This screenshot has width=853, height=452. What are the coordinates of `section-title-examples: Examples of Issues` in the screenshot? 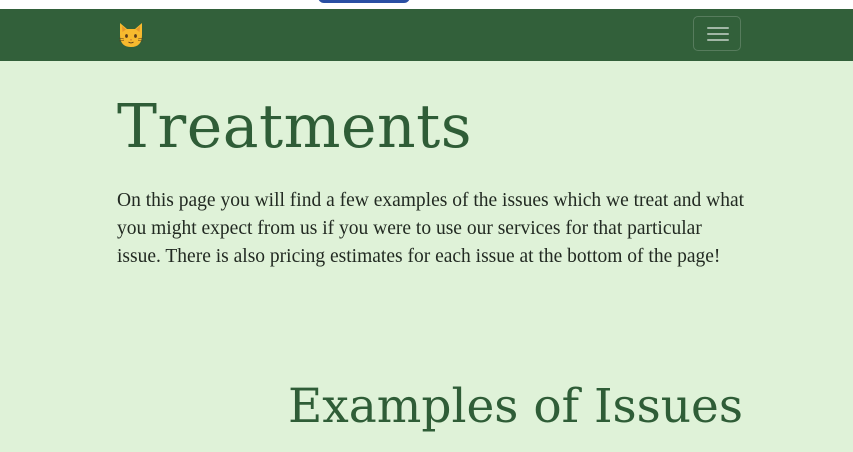 It's located at (515, 406).